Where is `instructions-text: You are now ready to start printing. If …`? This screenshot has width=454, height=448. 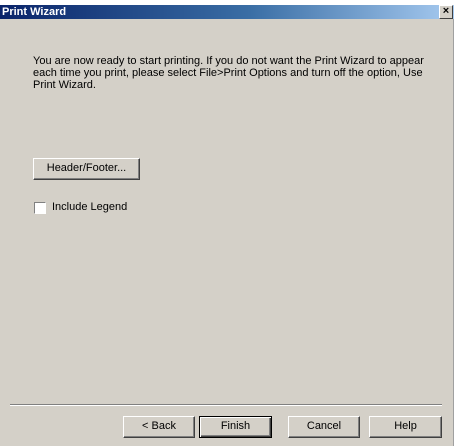 instructions-text: You are now ready to start printing. If … is located at coordinates (228, 73).